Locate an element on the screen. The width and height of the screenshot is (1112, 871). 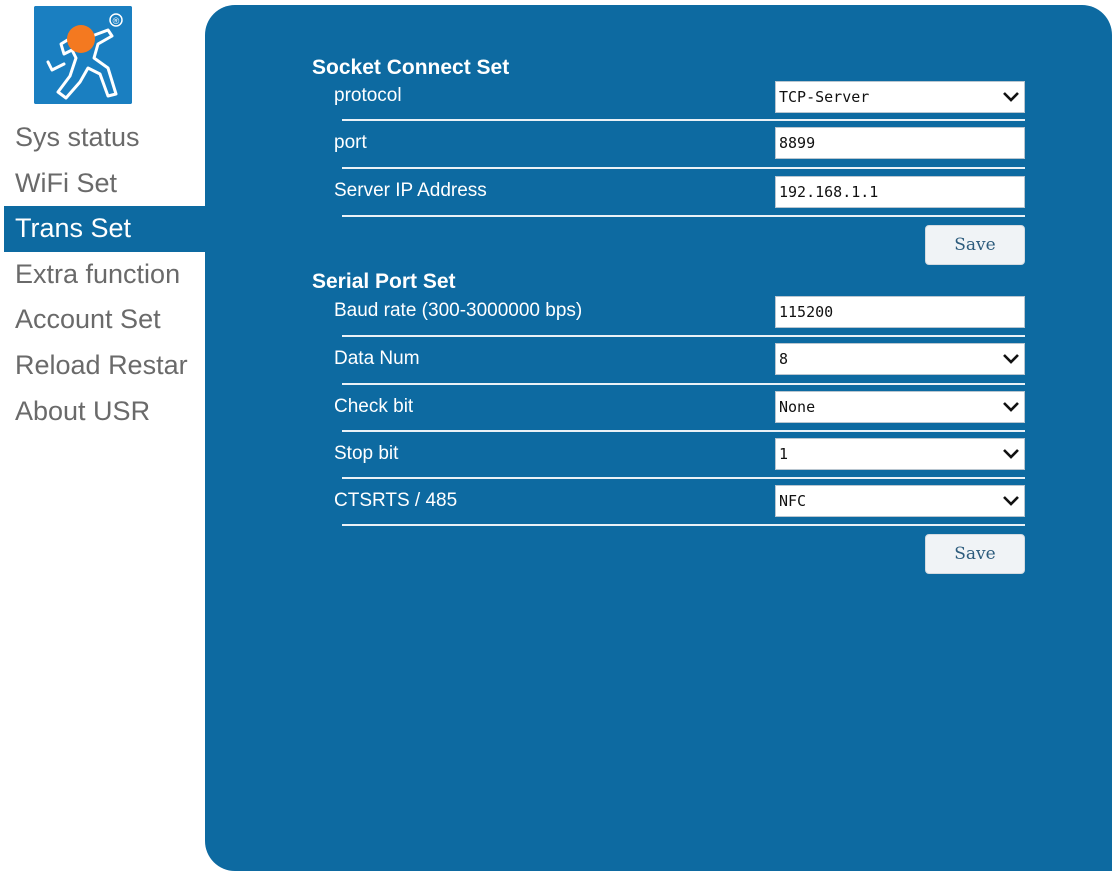
server-ip-input: 192.168.1.1 is located at coordinates (900, 192).